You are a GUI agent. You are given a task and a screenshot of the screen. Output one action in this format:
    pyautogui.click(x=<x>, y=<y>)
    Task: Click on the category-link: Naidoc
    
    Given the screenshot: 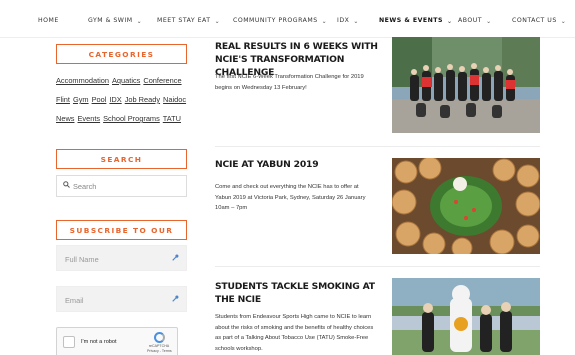 What is the action you would take?
    pyautogui.click(x=174, y=99)
    